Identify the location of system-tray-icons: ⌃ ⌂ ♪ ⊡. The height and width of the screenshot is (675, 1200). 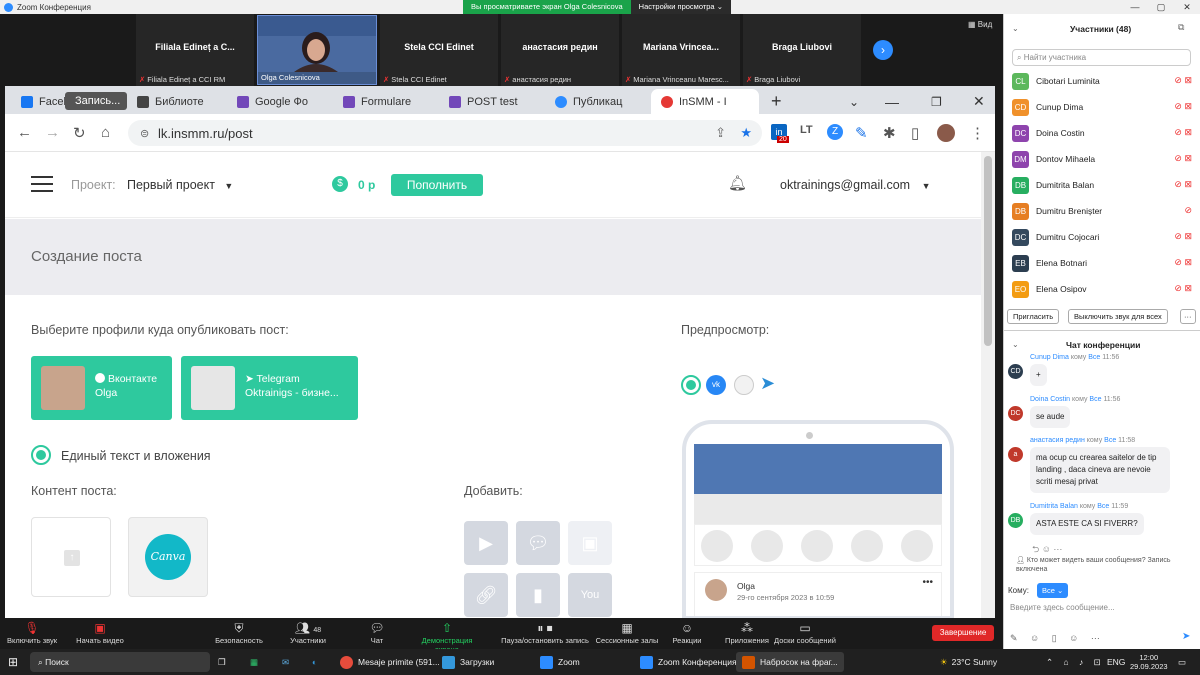
(1075, 662).